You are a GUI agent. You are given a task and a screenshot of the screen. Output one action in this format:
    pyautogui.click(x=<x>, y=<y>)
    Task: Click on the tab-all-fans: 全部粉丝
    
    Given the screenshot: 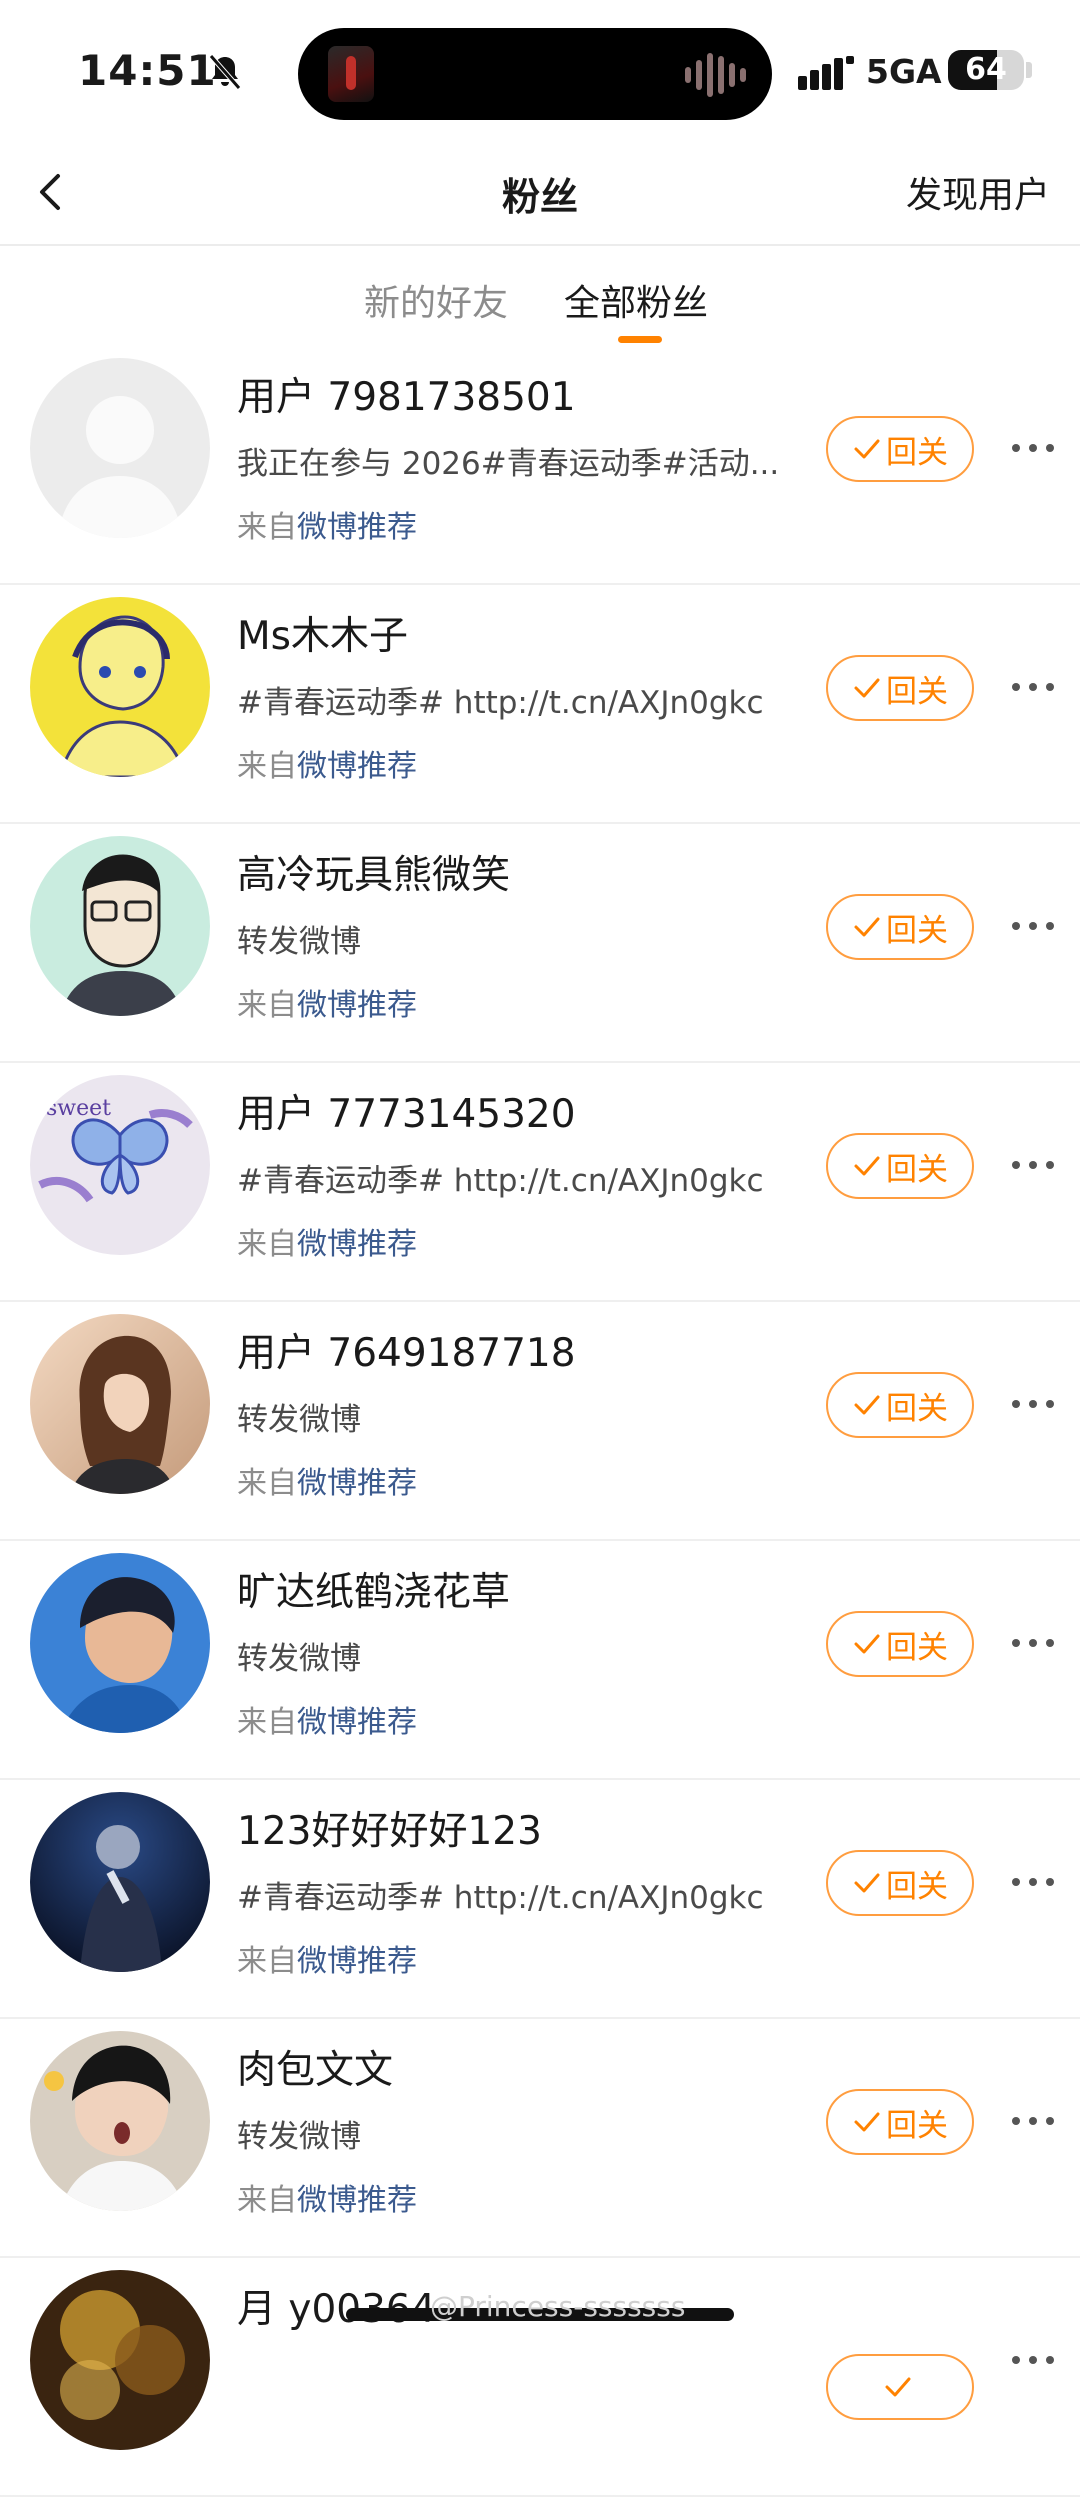 What is the action you would take?
    pyautogui.click(x=636, y=300)
    